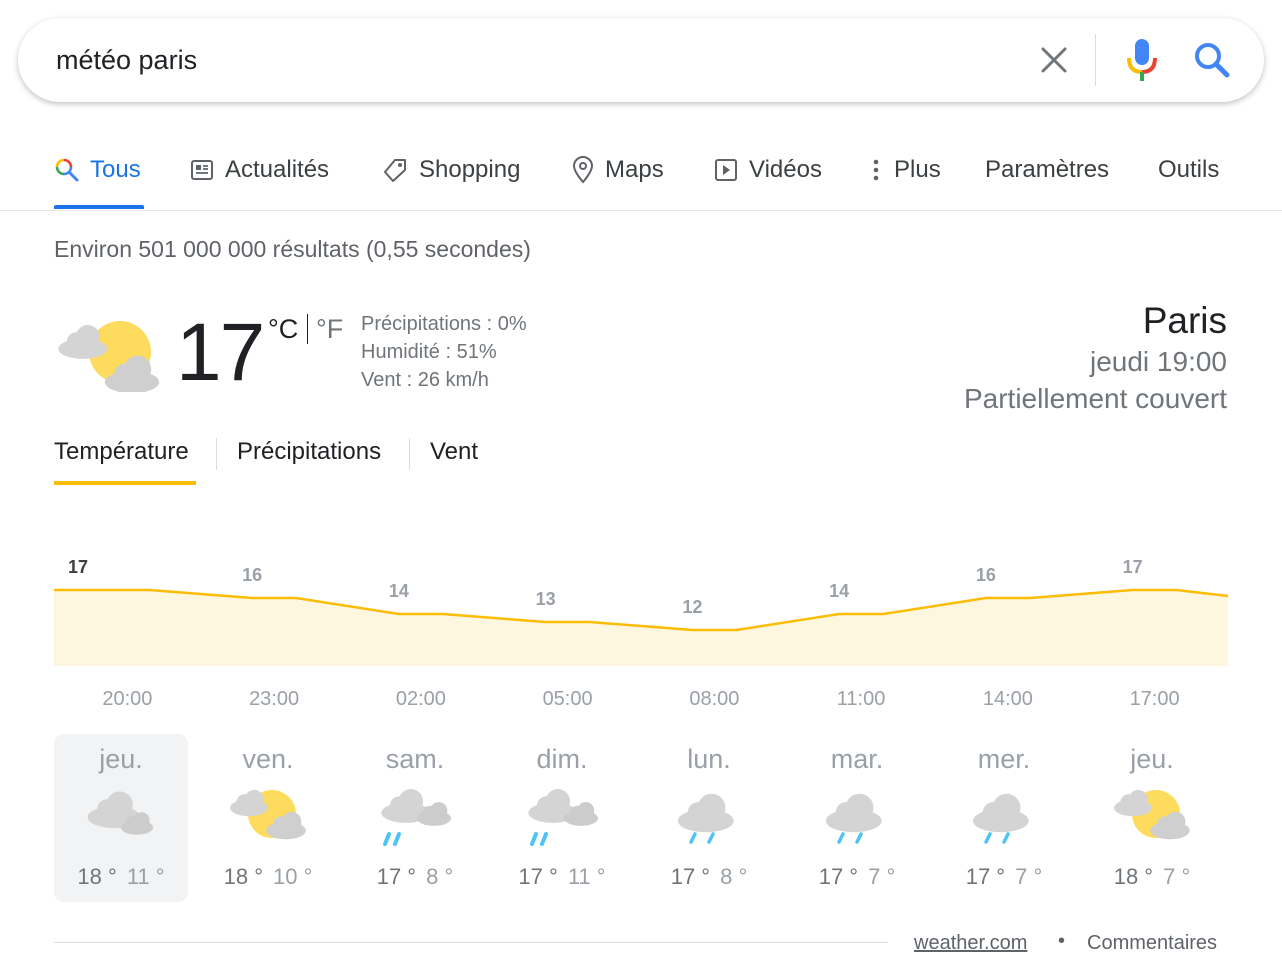 The image size is (1282, 976). Describe the element at coordinates (641, 628) in the screenshot. I see `temperature-area` at that location.